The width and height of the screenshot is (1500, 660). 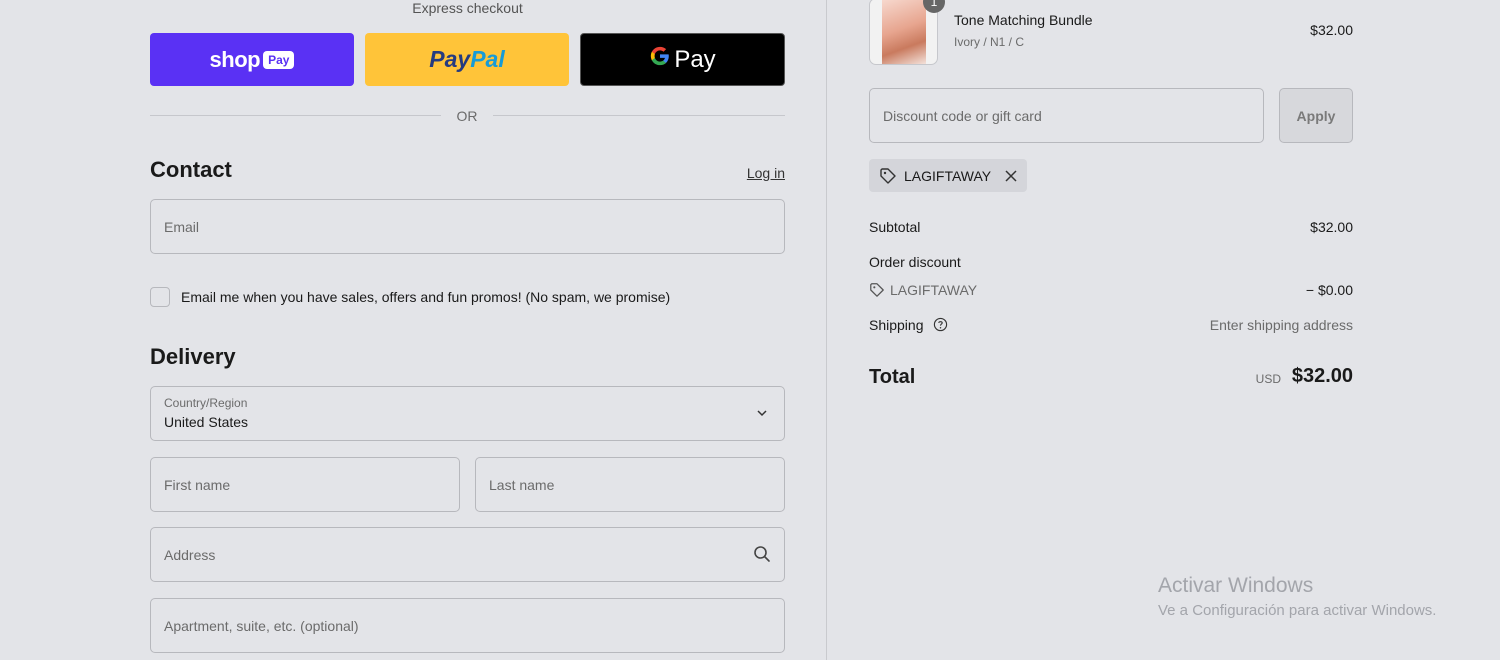 What do you see at coordinates (467, 625) in the screenshot?
I see `apartment-field` at bounding box center [467, 625].